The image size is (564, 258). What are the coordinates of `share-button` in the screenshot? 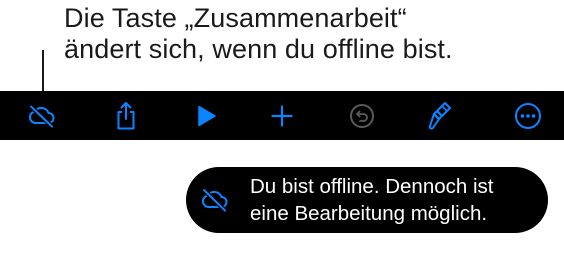 It's located at (126, 115).